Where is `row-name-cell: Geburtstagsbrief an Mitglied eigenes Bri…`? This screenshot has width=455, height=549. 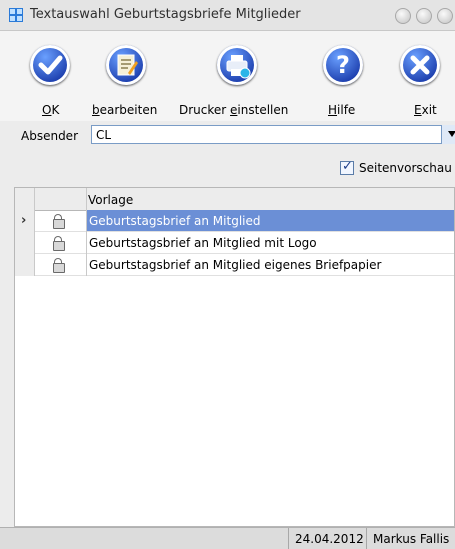 row-name-cell: Geburtstagsbrief an Mitglied eigenes Bri… is located at coordinates (270, 264).